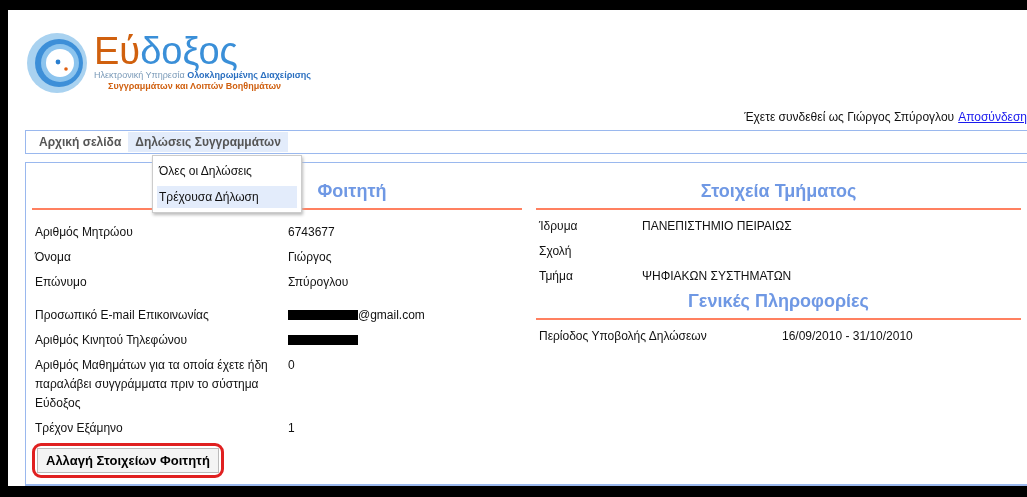 The width and height of the screenshot is (1027, 497). Describe the element at coordinates (992, 116) in the screenshot. I see `logout-link: Αποσύνδεση` at that location.